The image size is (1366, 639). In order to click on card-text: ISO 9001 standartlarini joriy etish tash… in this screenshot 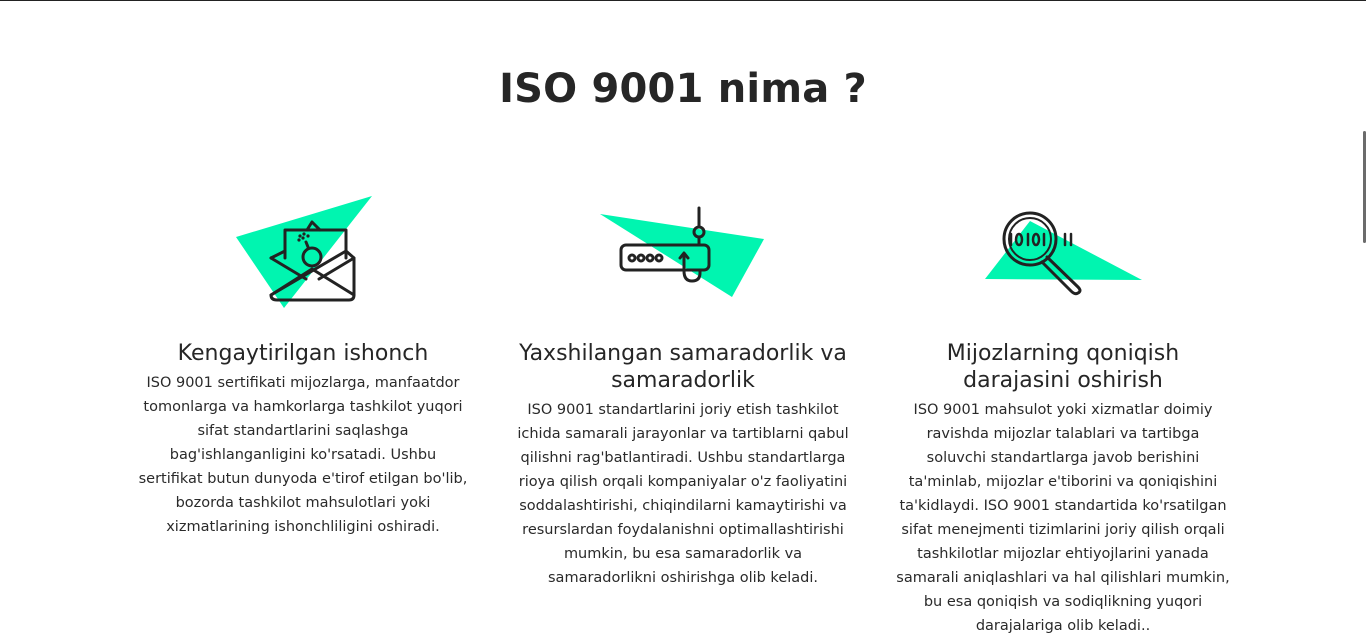, I will do `click(683, 494)`.